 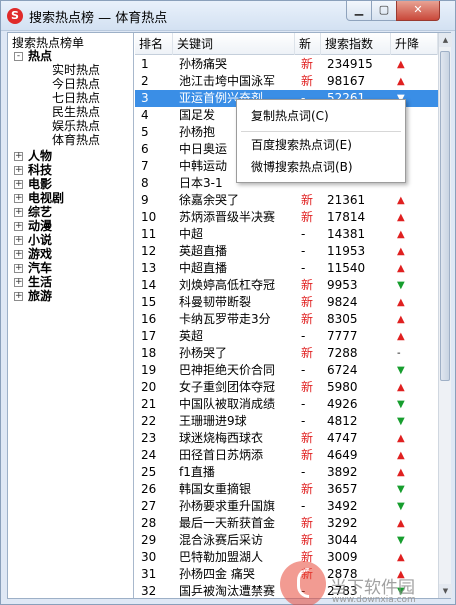 What do you see at coordinates (227, 404) in the screenshot?
I see `keyword-cell: 中国队被取消成绩` at bounding box center [227, 404].